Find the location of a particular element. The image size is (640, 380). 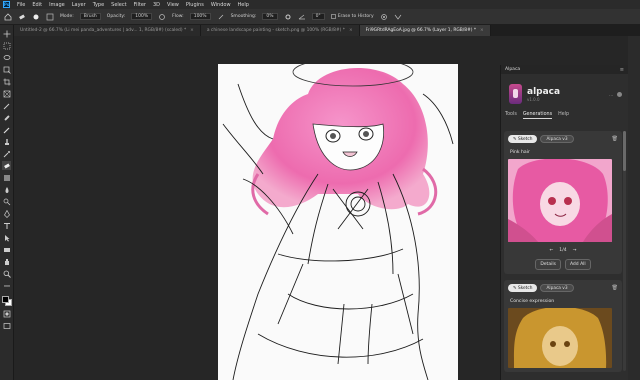

menu-window: Window is located at coordinates (221, 5).